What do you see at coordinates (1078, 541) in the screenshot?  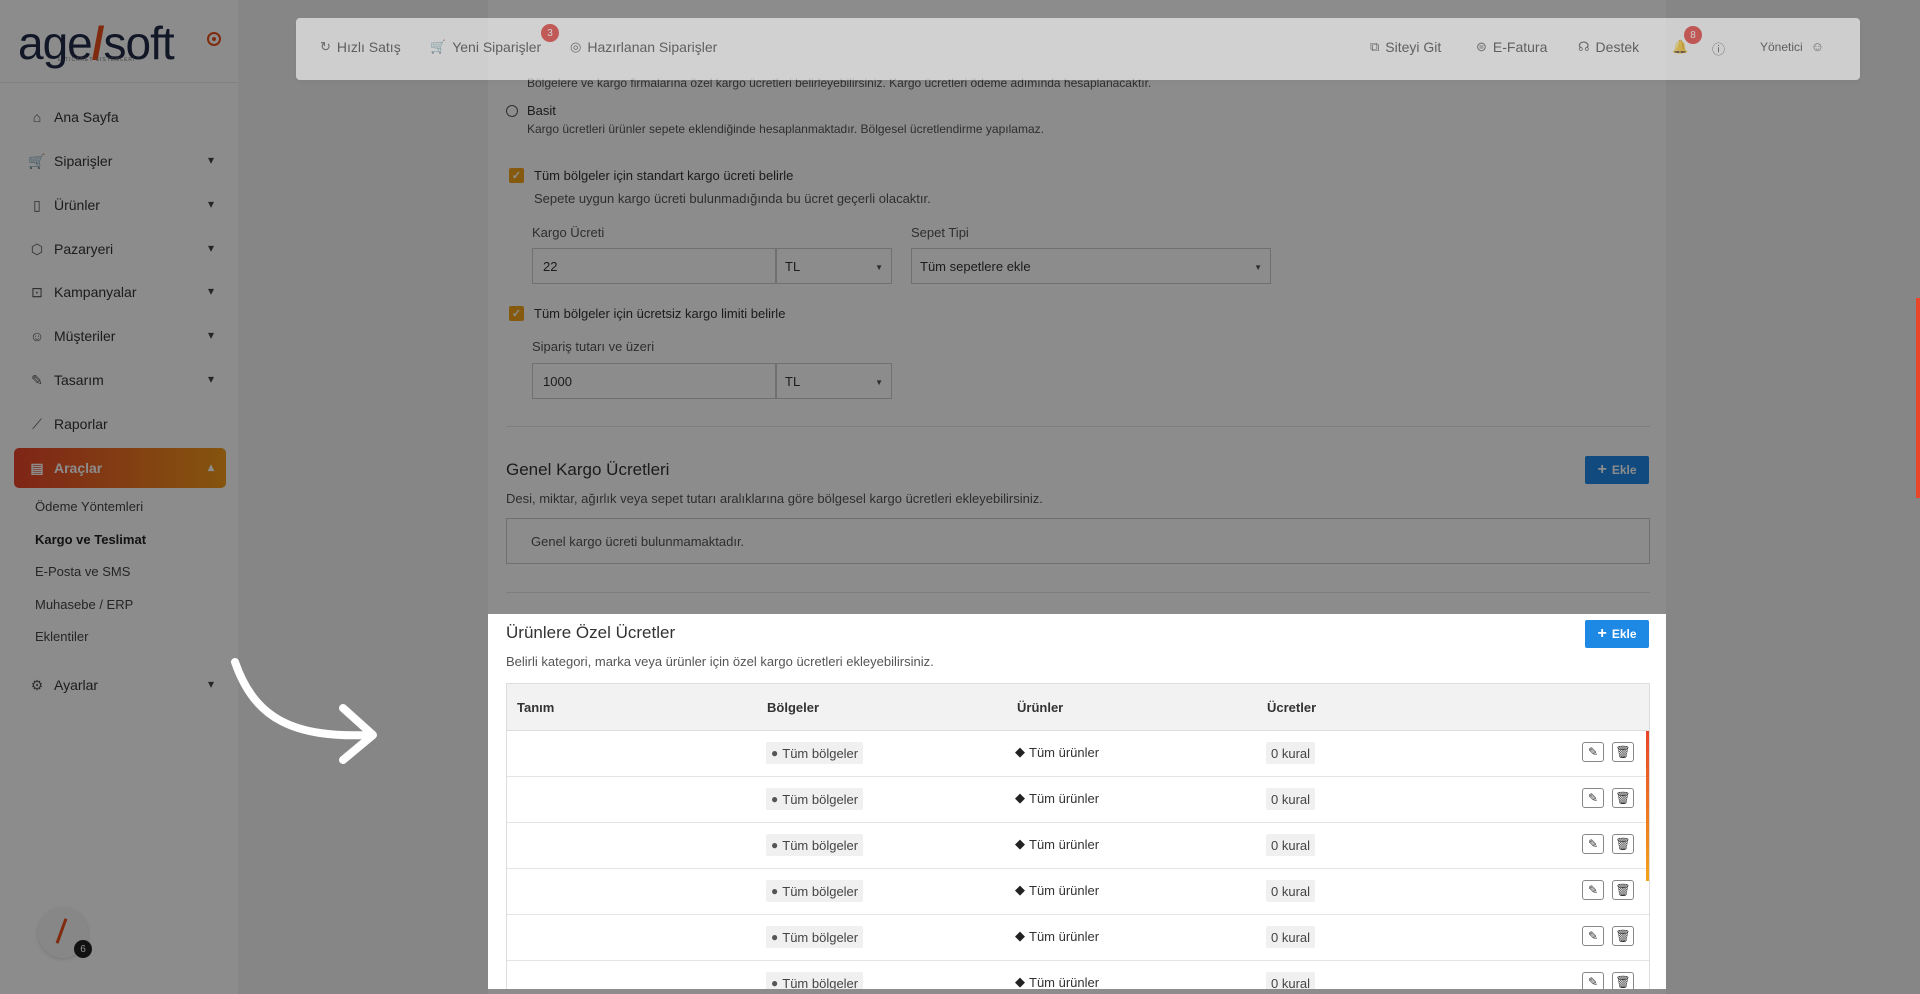 I see `genel-empty: Genel kargo ücreti bulunmamaktadır.` at bounding box center [1078, 541].